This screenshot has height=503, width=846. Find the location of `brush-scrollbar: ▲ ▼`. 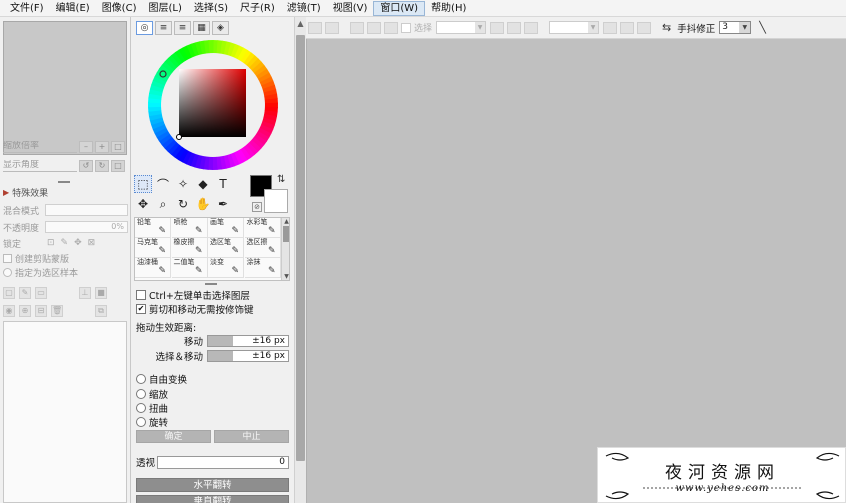

brush-scrollbar: ▲ ▼ is located at coordinates (285, 249).